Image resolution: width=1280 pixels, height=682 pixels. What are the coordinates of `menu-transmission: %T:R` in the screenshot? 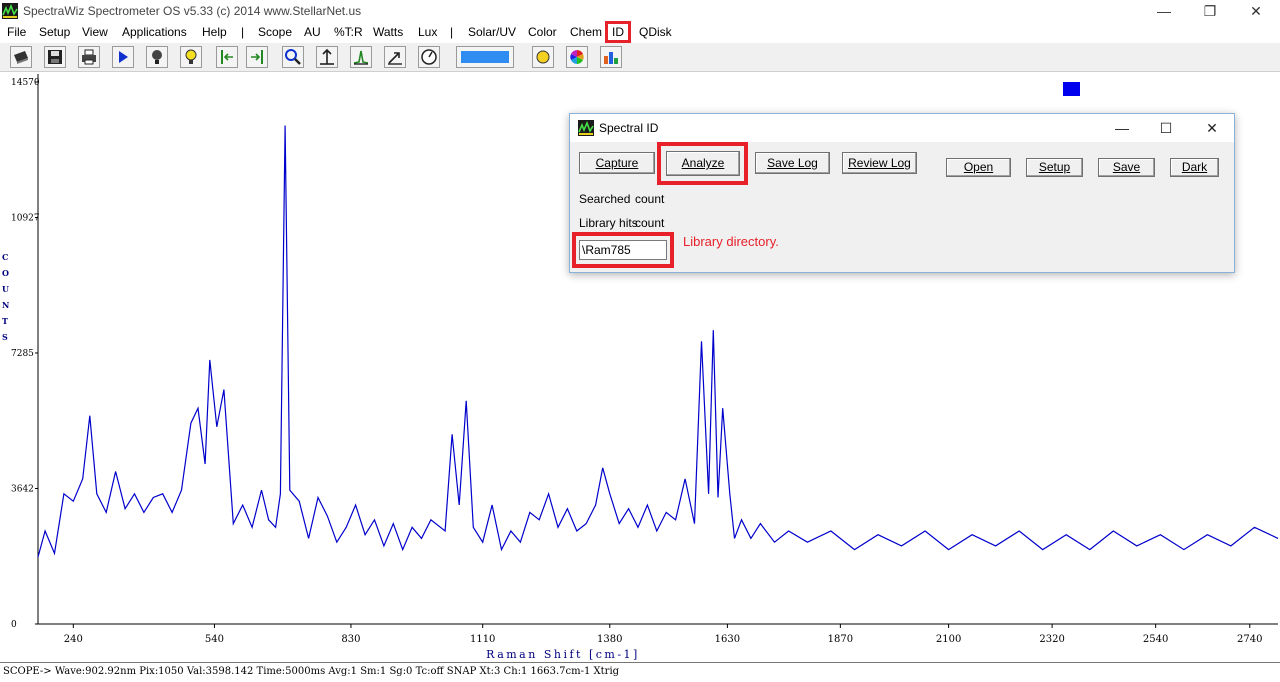 It's located at (348, 32).